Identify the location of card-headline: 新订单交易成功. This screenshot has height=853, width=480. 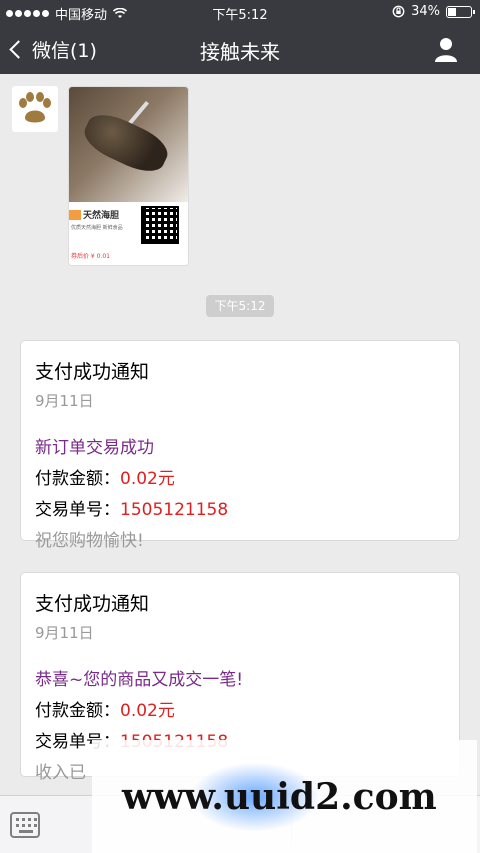
(94, 448).